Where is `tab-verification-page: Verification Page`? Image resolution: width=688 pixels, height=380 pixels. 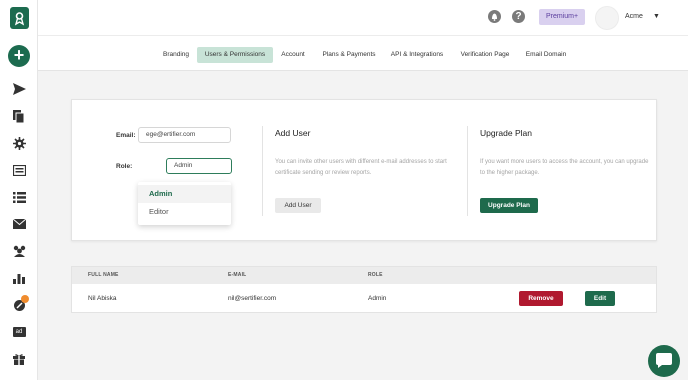
tab-verification-page: Verification Page is located at coordinates (485, 55).